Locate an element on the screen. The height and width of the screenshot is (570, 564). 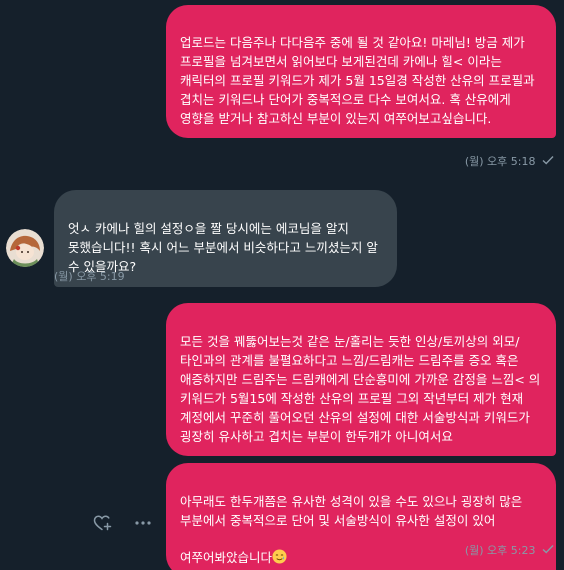
message-meta: (월) 오후 5:23 is located at coordinates (509, 551).